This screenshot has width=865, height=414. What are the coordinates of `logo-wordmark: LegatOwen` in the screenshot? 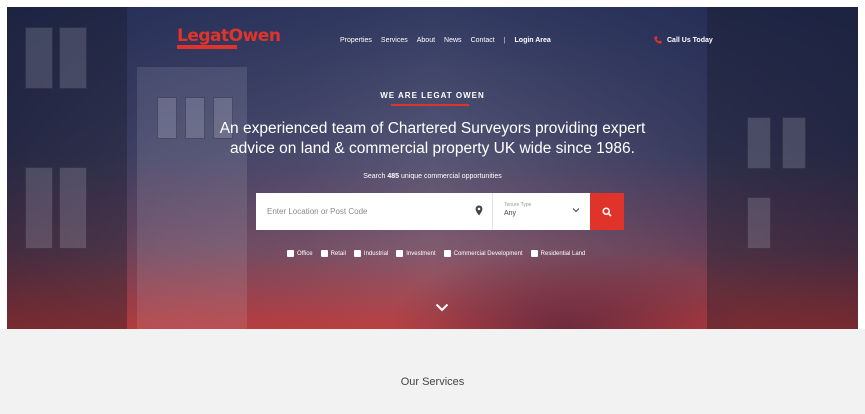 It's located at (229, 36).